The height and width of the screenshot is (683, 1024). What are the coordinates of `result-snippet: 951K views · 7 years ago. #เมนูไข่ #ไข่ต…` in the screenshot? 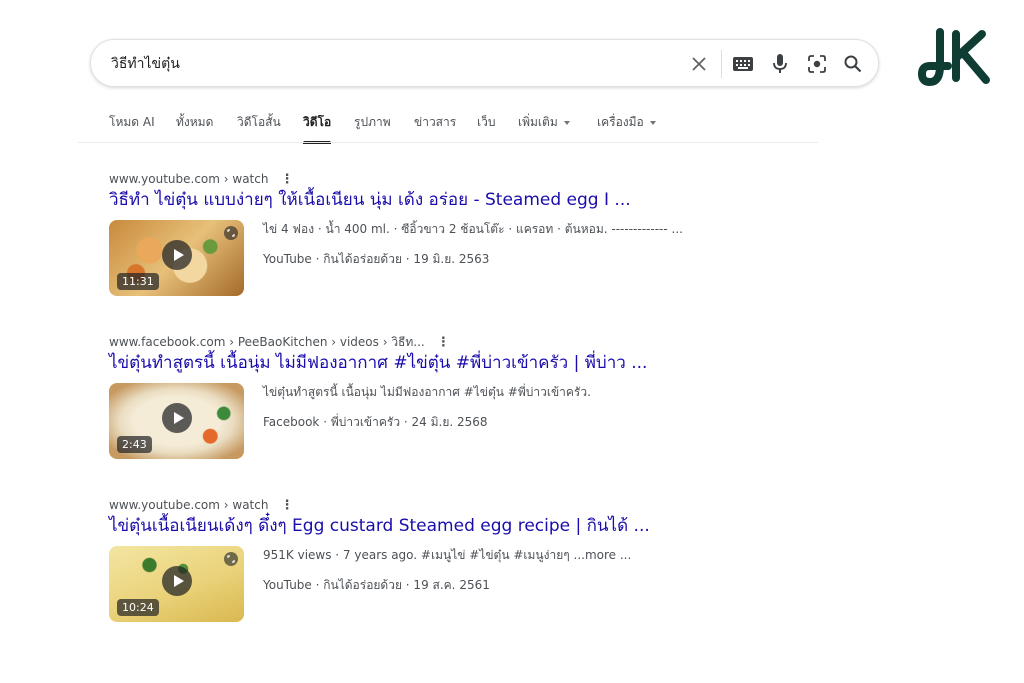 It's located at (447, 555).